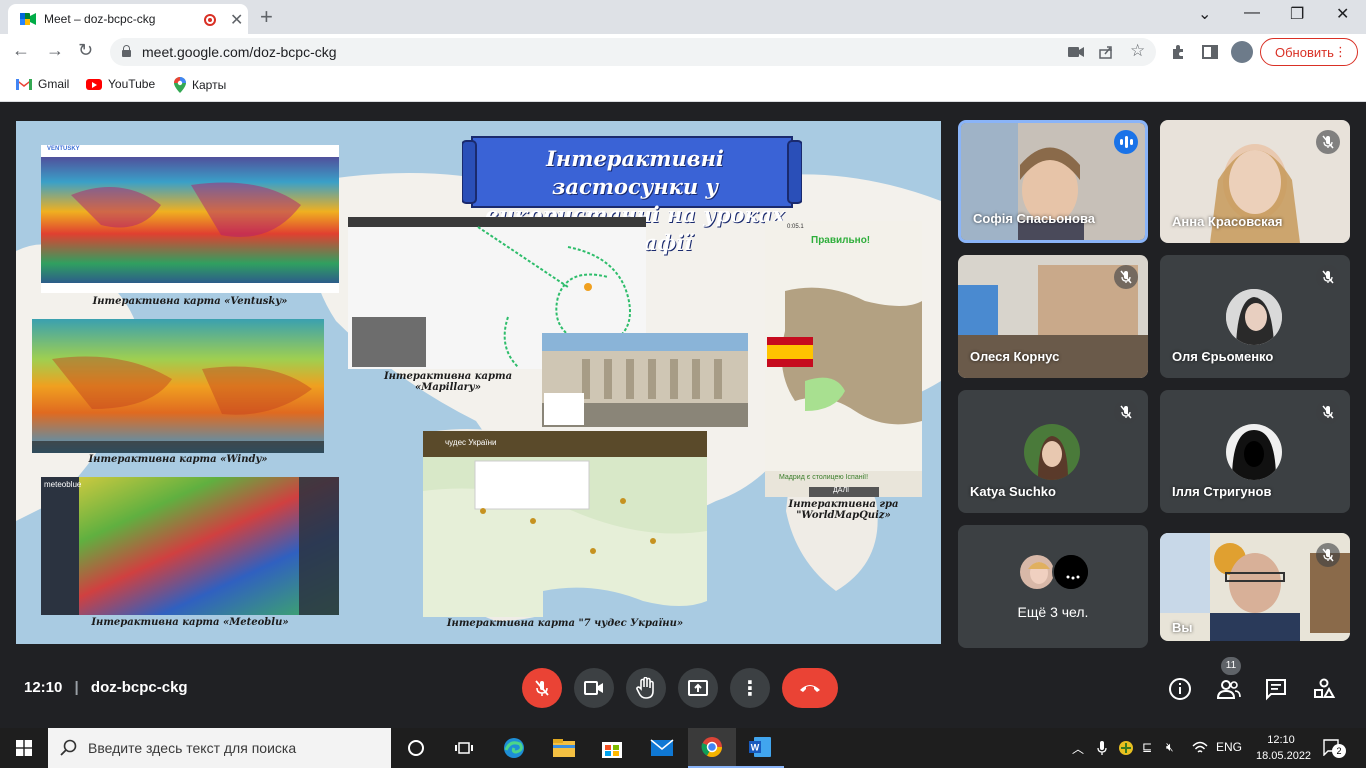  Describe the element at coordinates (646, 688) in the screenshot. I see `raise-hand-button` at that location.